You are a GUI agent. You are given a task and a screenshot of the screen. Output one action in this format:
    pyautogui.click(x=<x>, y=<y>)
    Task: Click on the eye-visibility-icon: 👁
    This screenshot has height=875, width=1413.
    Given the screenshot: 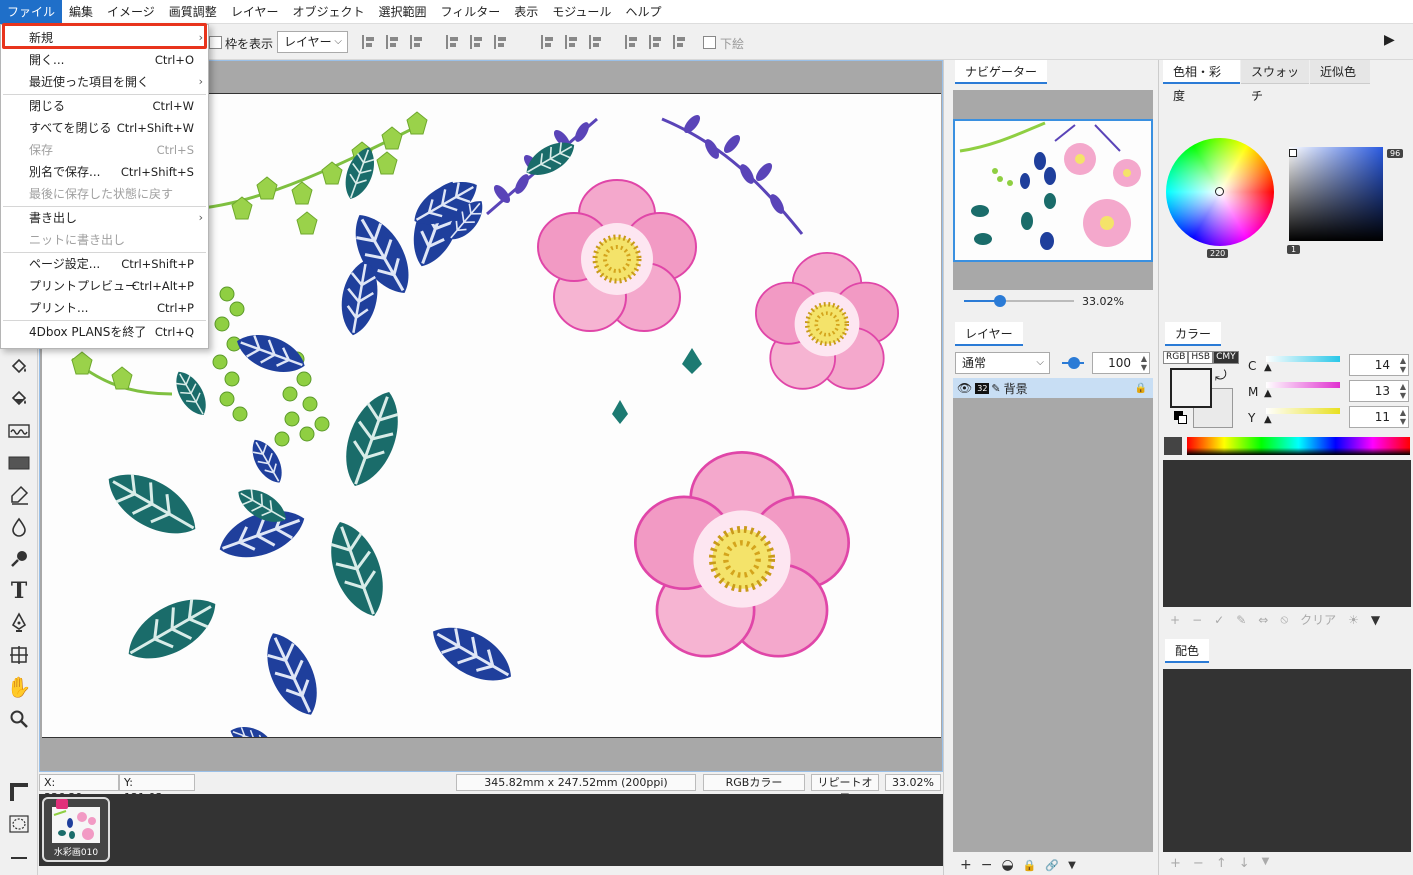 What is the action you would take?
    pyautogui.click(x=964, y=388)
    